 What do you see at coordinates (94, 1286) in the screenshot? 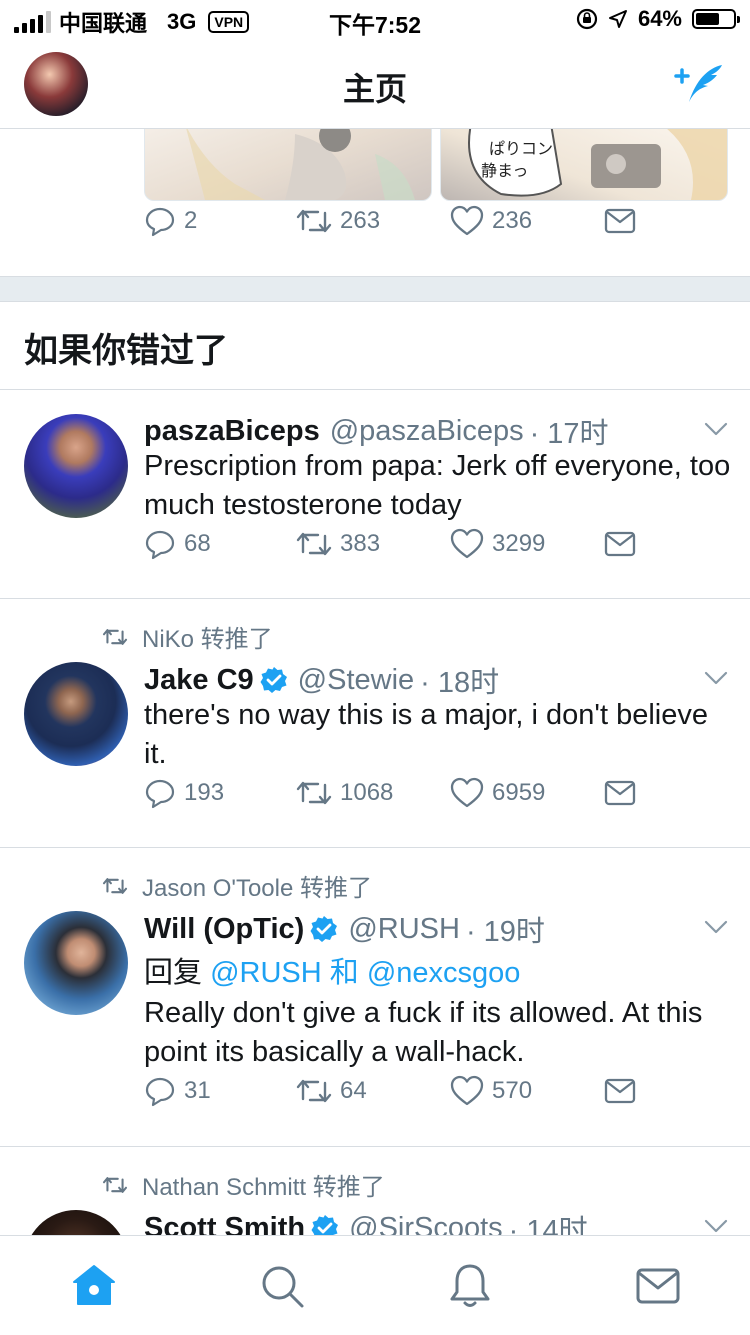
I see `home-icon` at bounding box center [94, 1286].